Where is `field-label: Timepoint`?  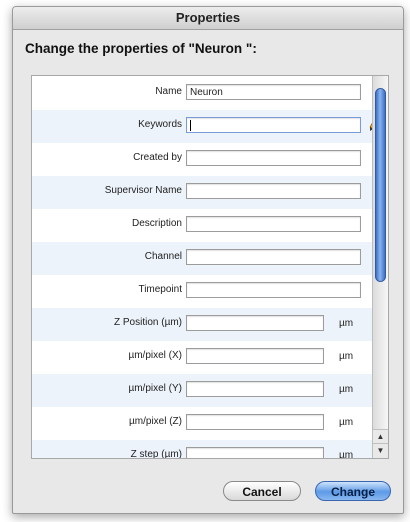 field-label: Timepoint is located at coordinates (160, 289).